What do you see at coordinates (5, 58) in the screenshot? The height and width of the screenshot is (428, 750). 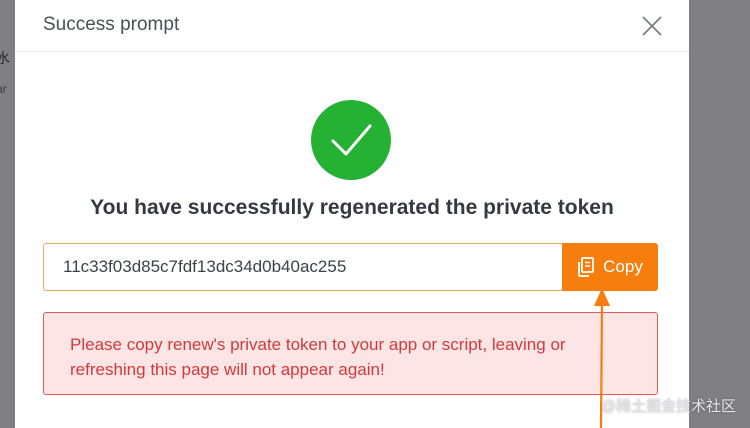 I see `background-text-fragment: 水` at bounding box center [5, 58].